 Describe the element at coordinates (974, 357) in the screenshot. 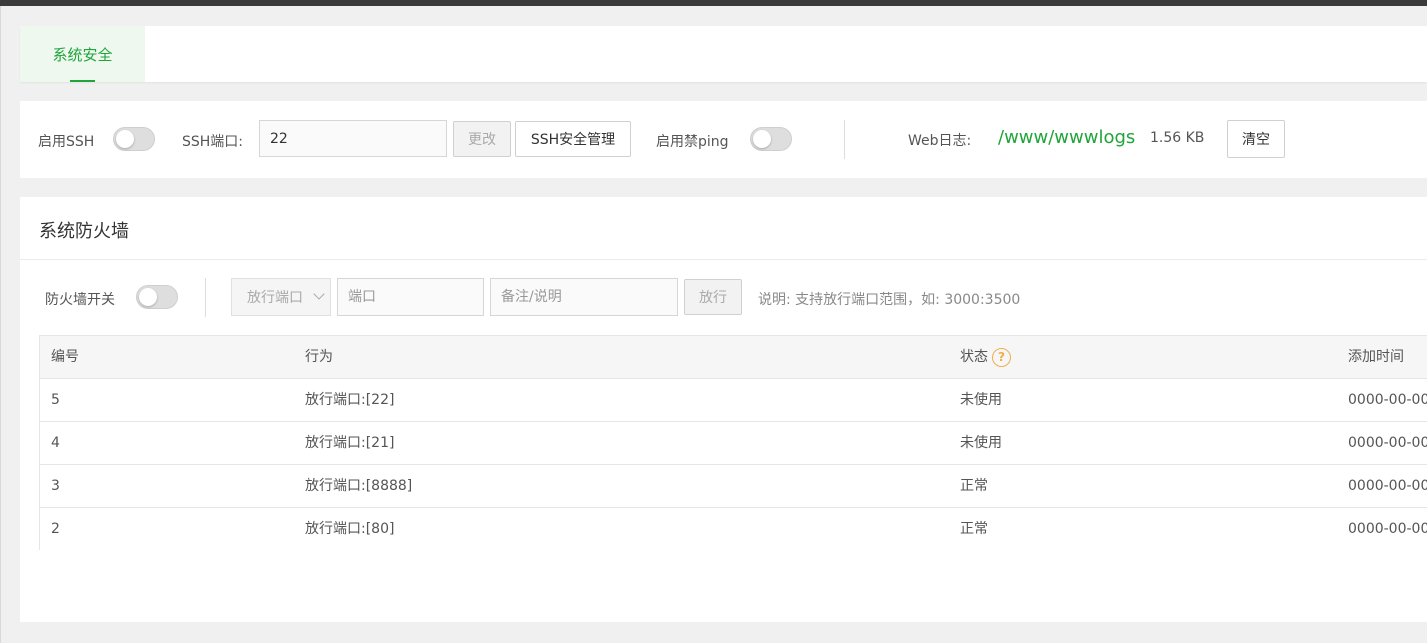

I see `header-status-label: 状态` at that location.